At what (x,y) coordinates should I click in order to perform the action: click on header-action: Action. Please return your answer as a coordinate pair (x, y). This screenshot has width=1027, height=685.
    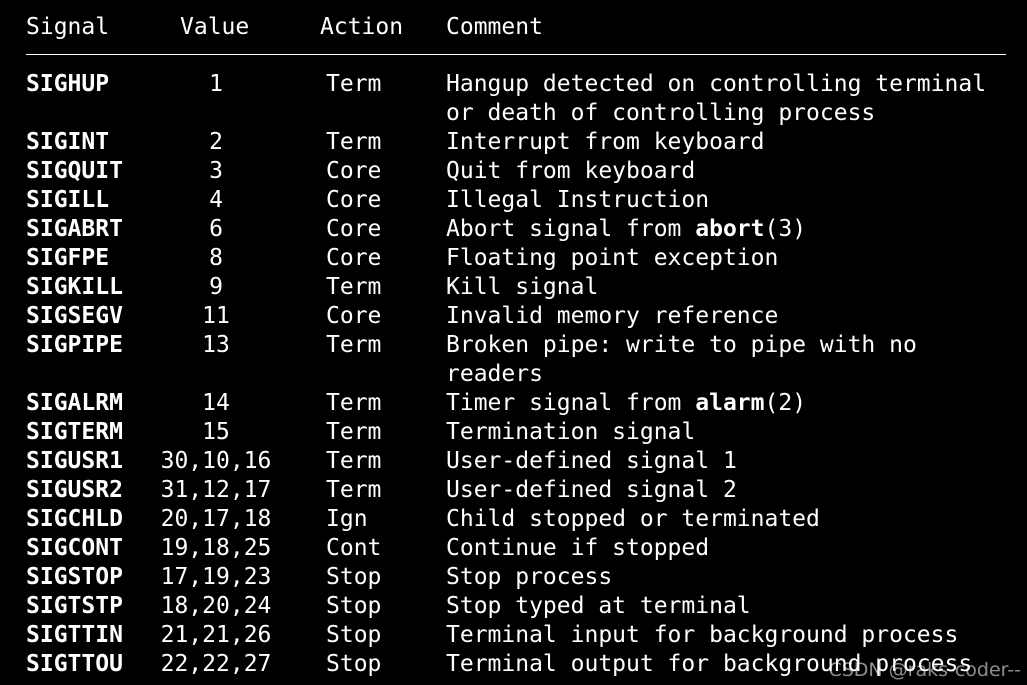
    Looking at the image, I should click on (362, 27).